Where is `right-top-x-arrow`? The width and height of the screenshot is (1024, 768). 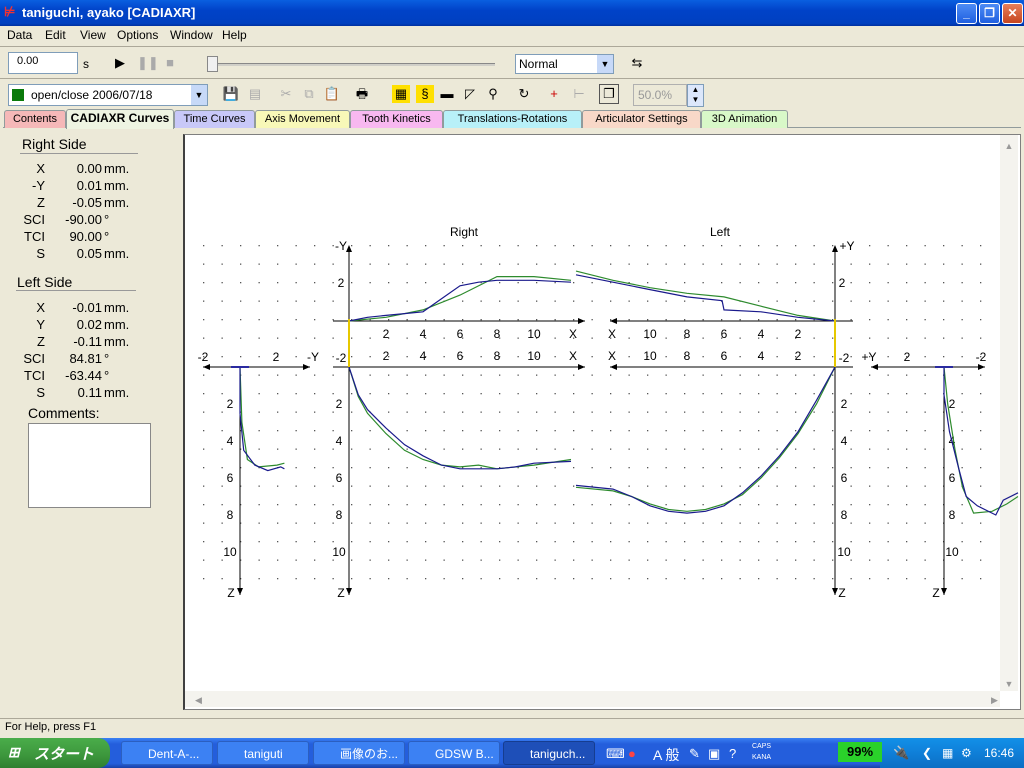 right-top-x-arrow is located at coordinates (581, 321).